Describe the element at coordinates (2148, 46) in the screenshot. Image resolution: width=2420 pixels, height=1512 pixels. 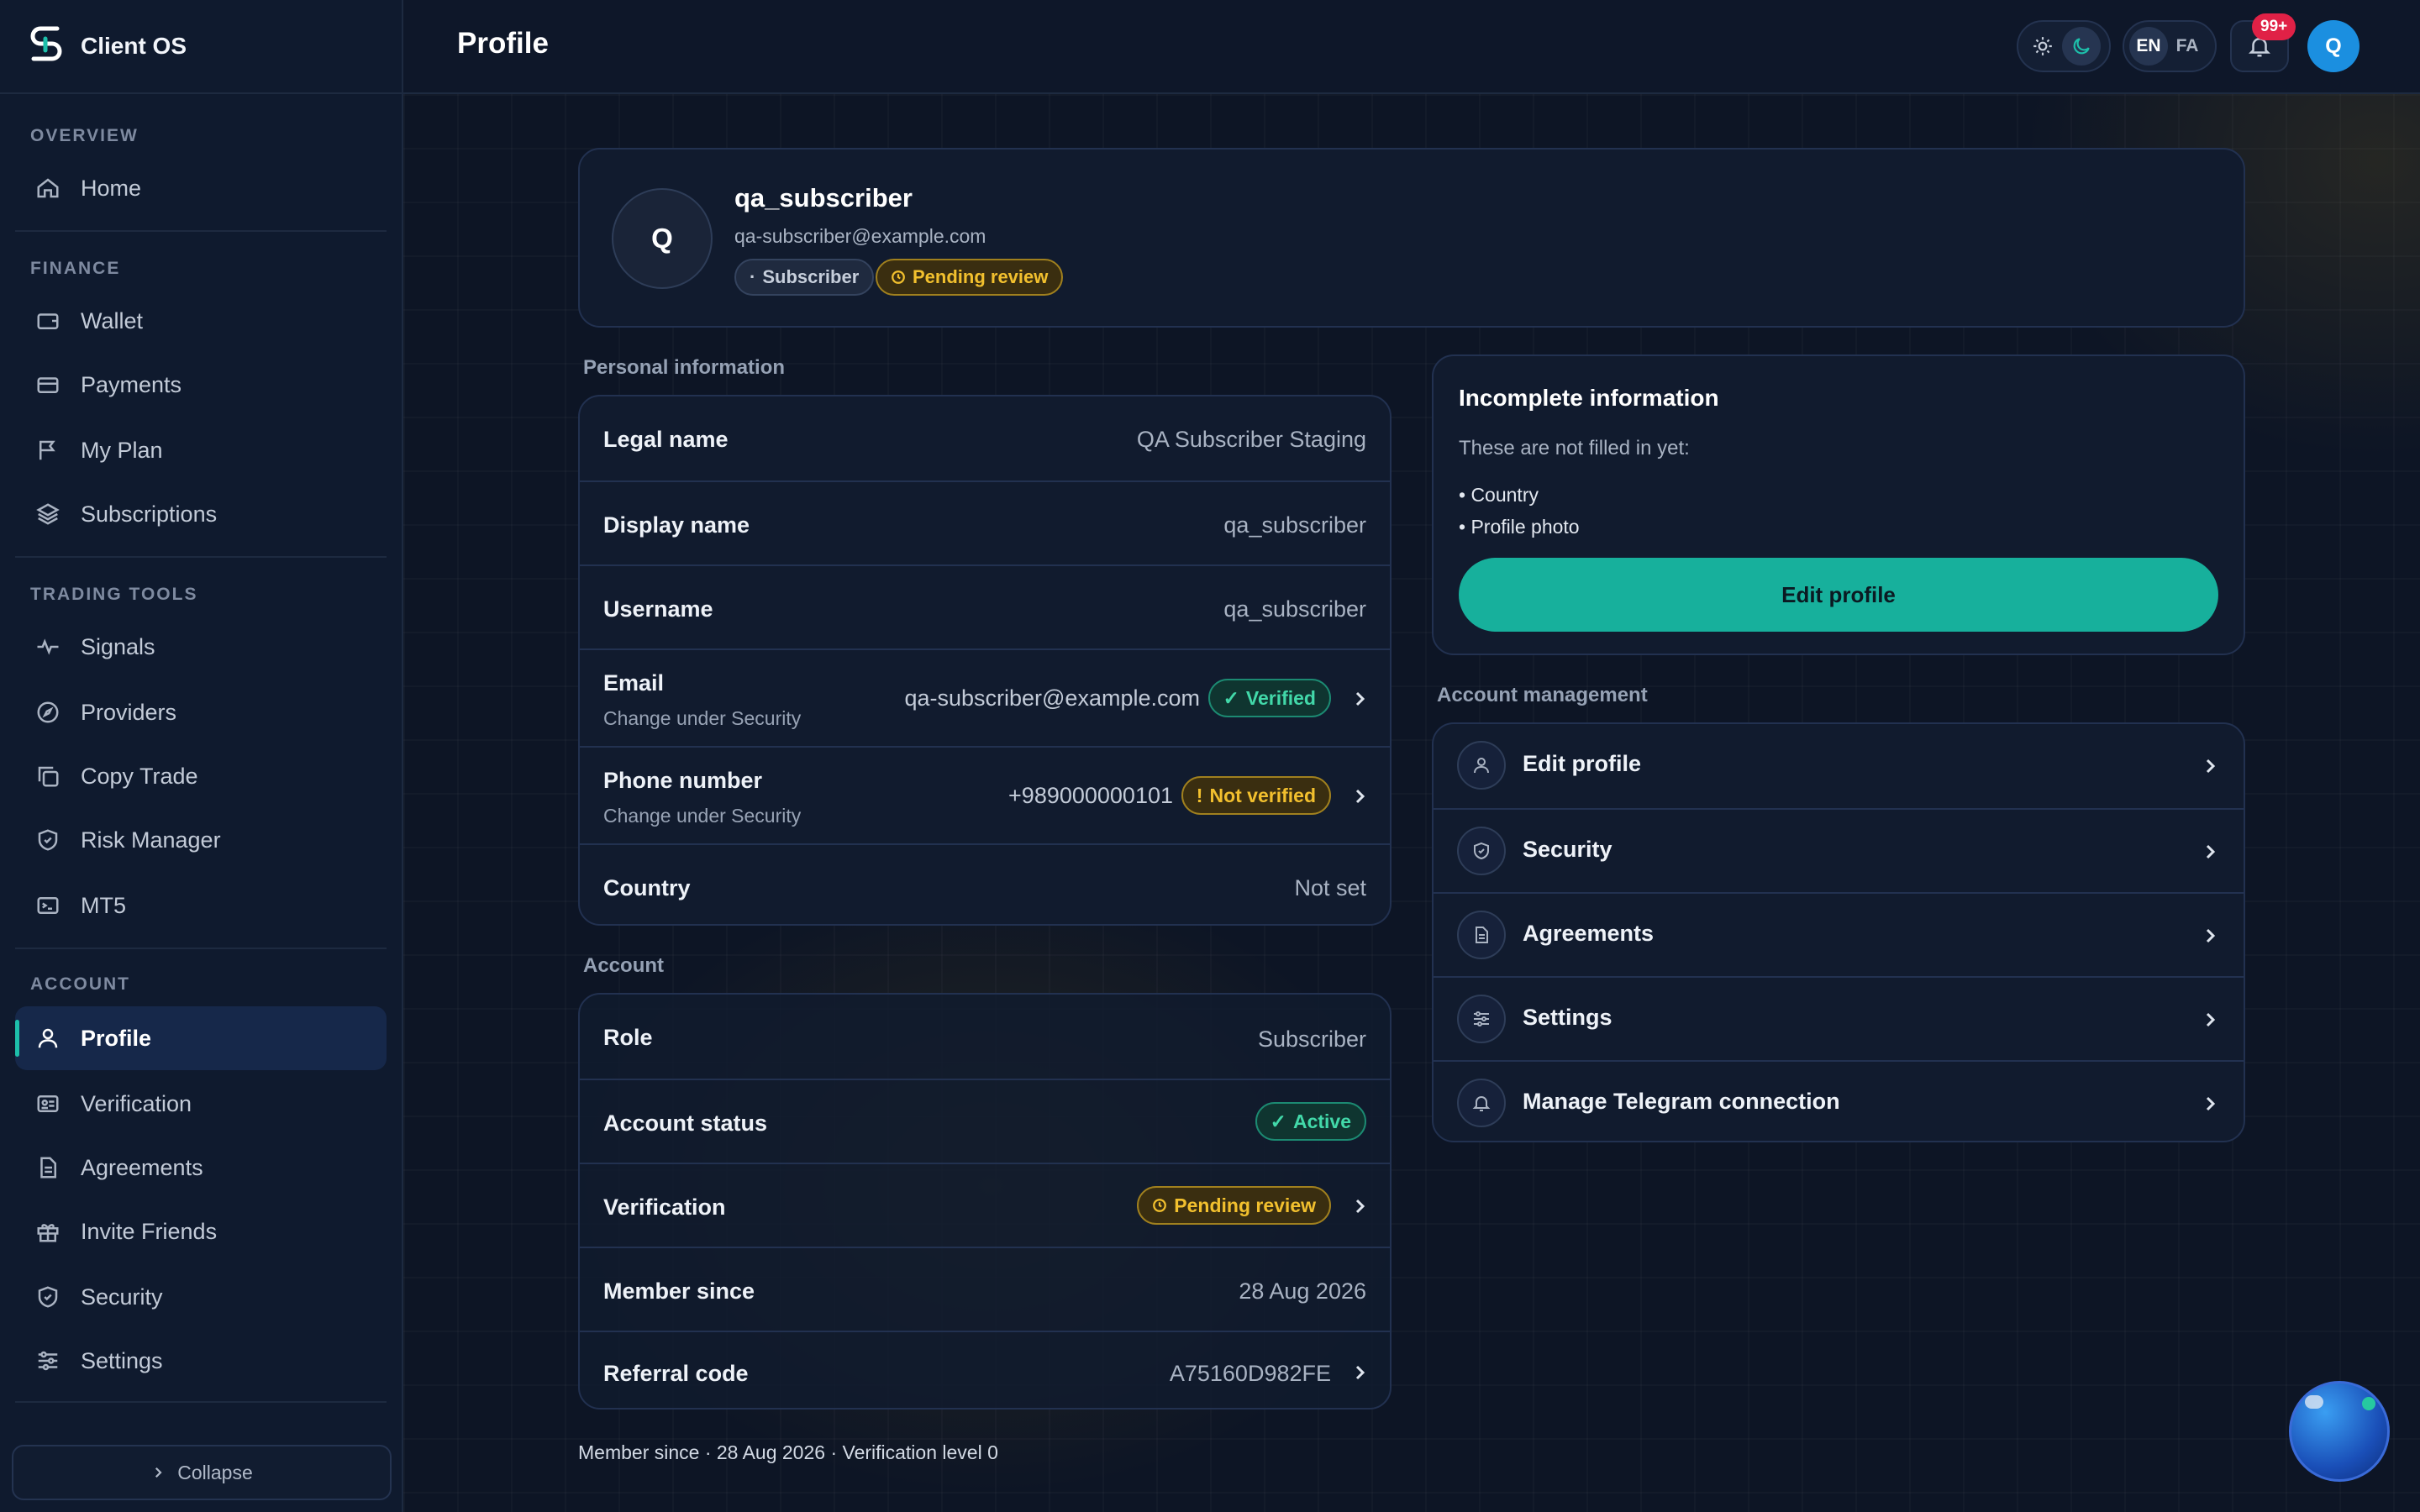
I see `lang-en-button: EN` at that location.